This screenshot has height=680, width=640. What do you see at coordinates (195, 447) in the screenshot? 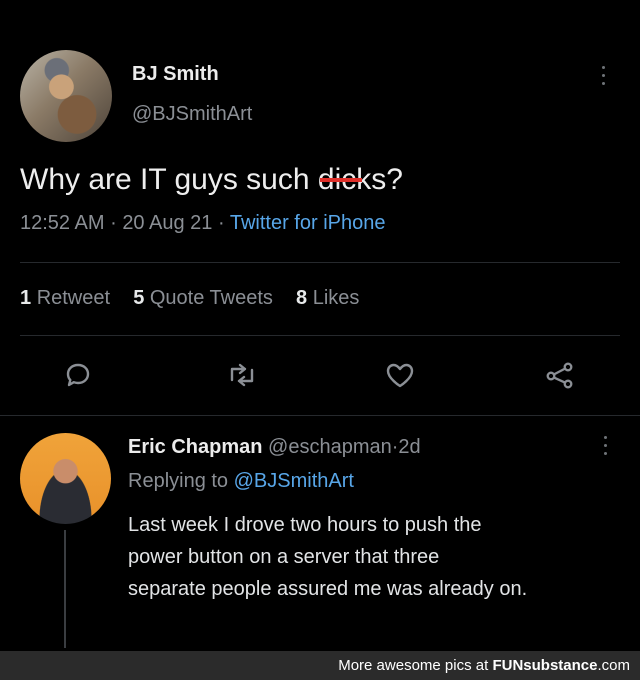
I see `reply-display-name: Eric Chapman` at bounding box center [195, 447].